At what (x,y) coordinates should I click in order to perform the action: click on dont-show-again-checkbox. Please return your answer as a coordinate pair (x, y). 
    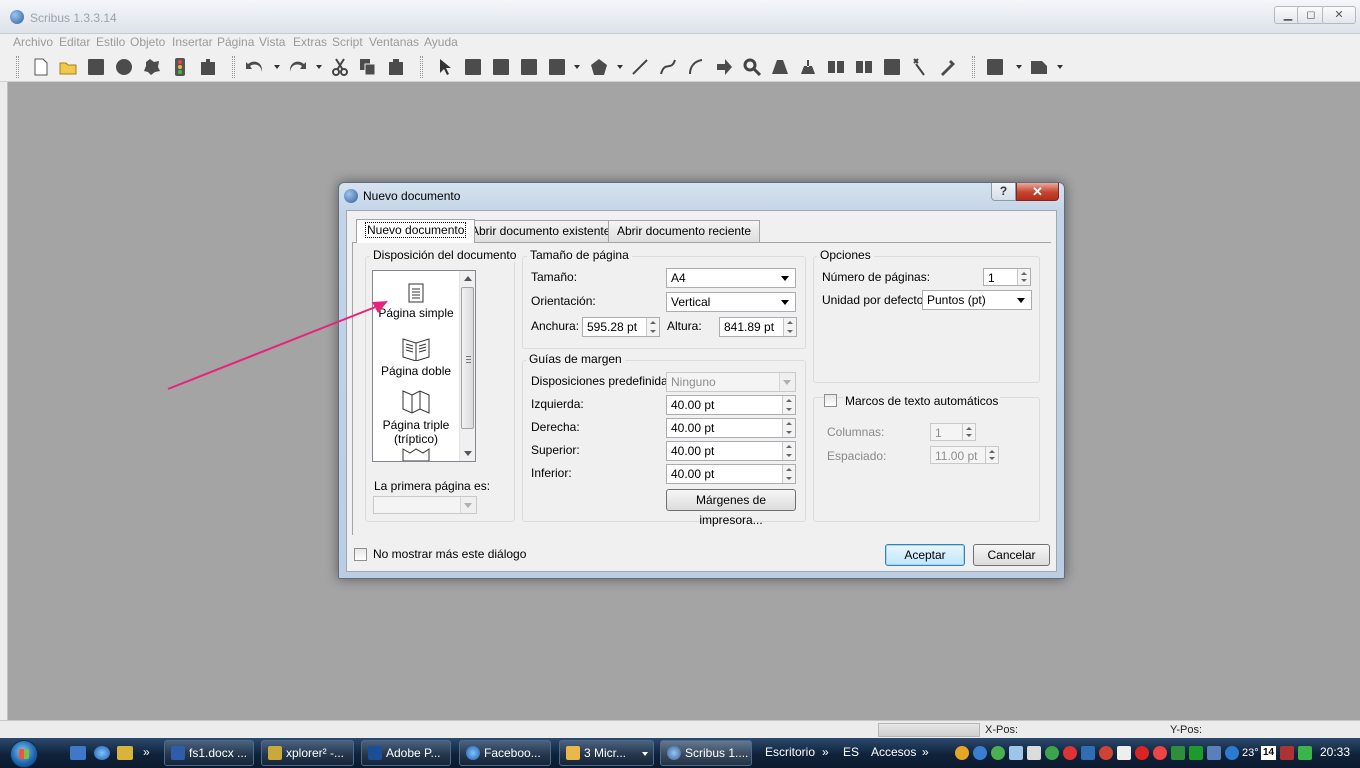
    Looking at the image, I should click on (360, 554).